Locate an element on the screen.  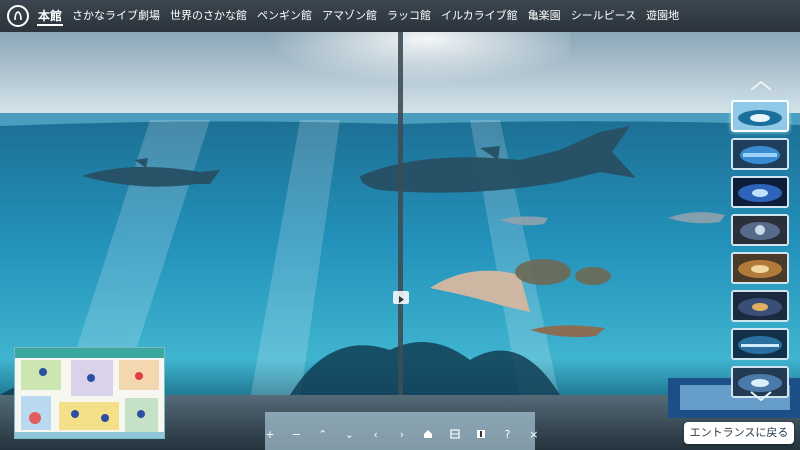
nav-tab-world-fish-hall: 世界のさかな館 is located at coordinates (208, 16).